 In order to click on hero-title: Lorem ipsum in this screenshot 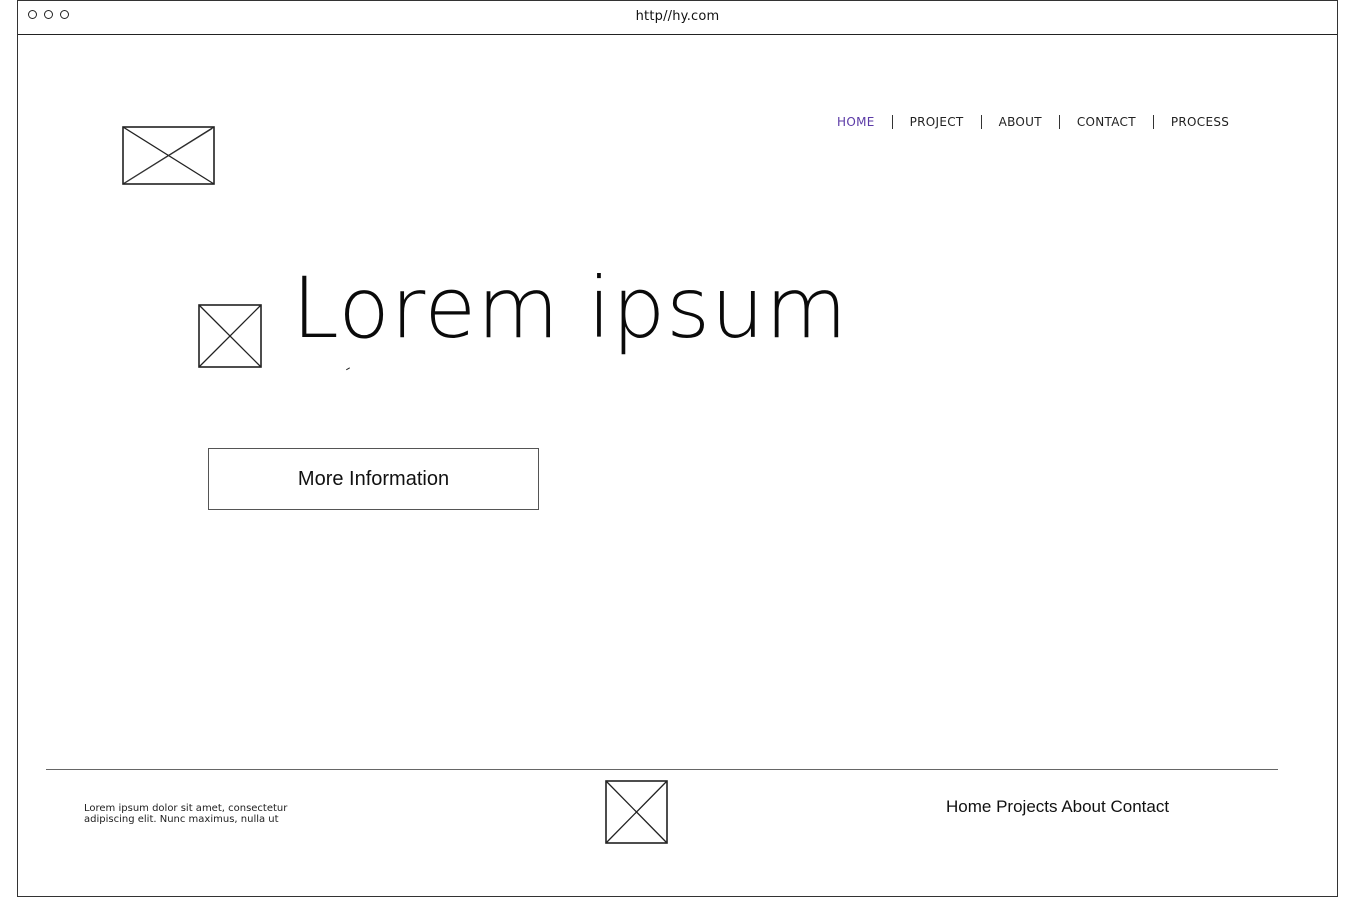, I will do `click(570, 308)`.